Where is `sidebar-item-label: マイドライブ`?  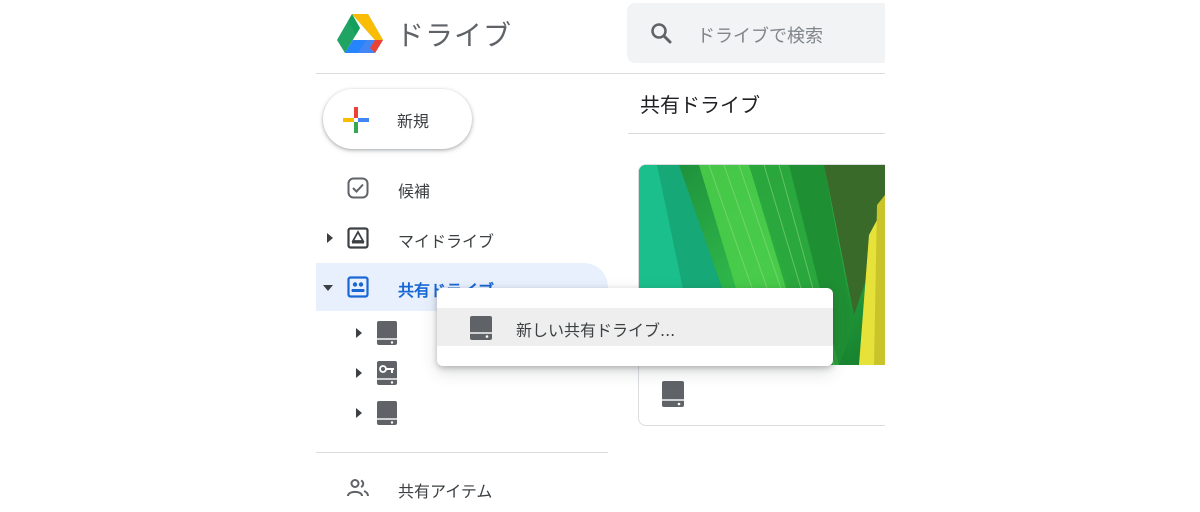
sidebar-item-label: マイドライブ is located at coordinates (446, 241).